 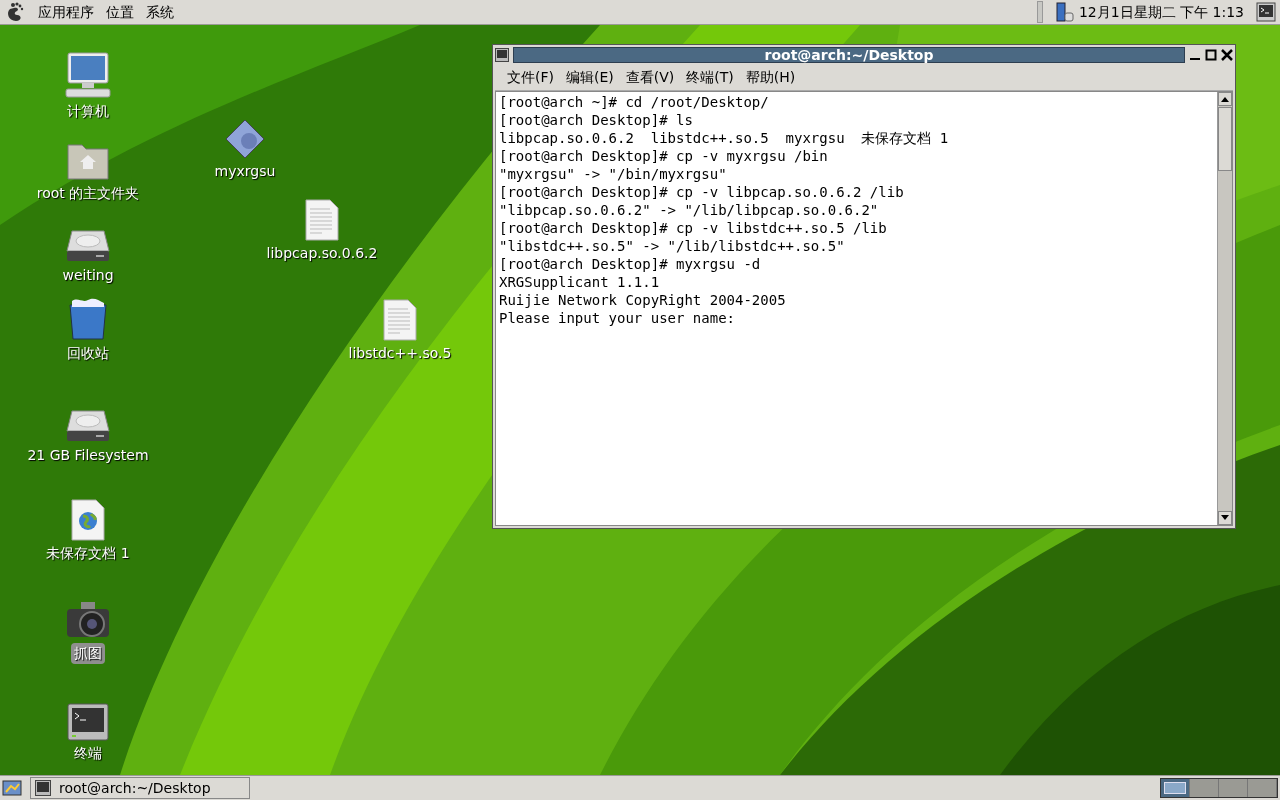 What do you see at coordinates (1064, 12) in the screenshot?
I see `battery-plug-icon` at bounding box center [1064, 12].